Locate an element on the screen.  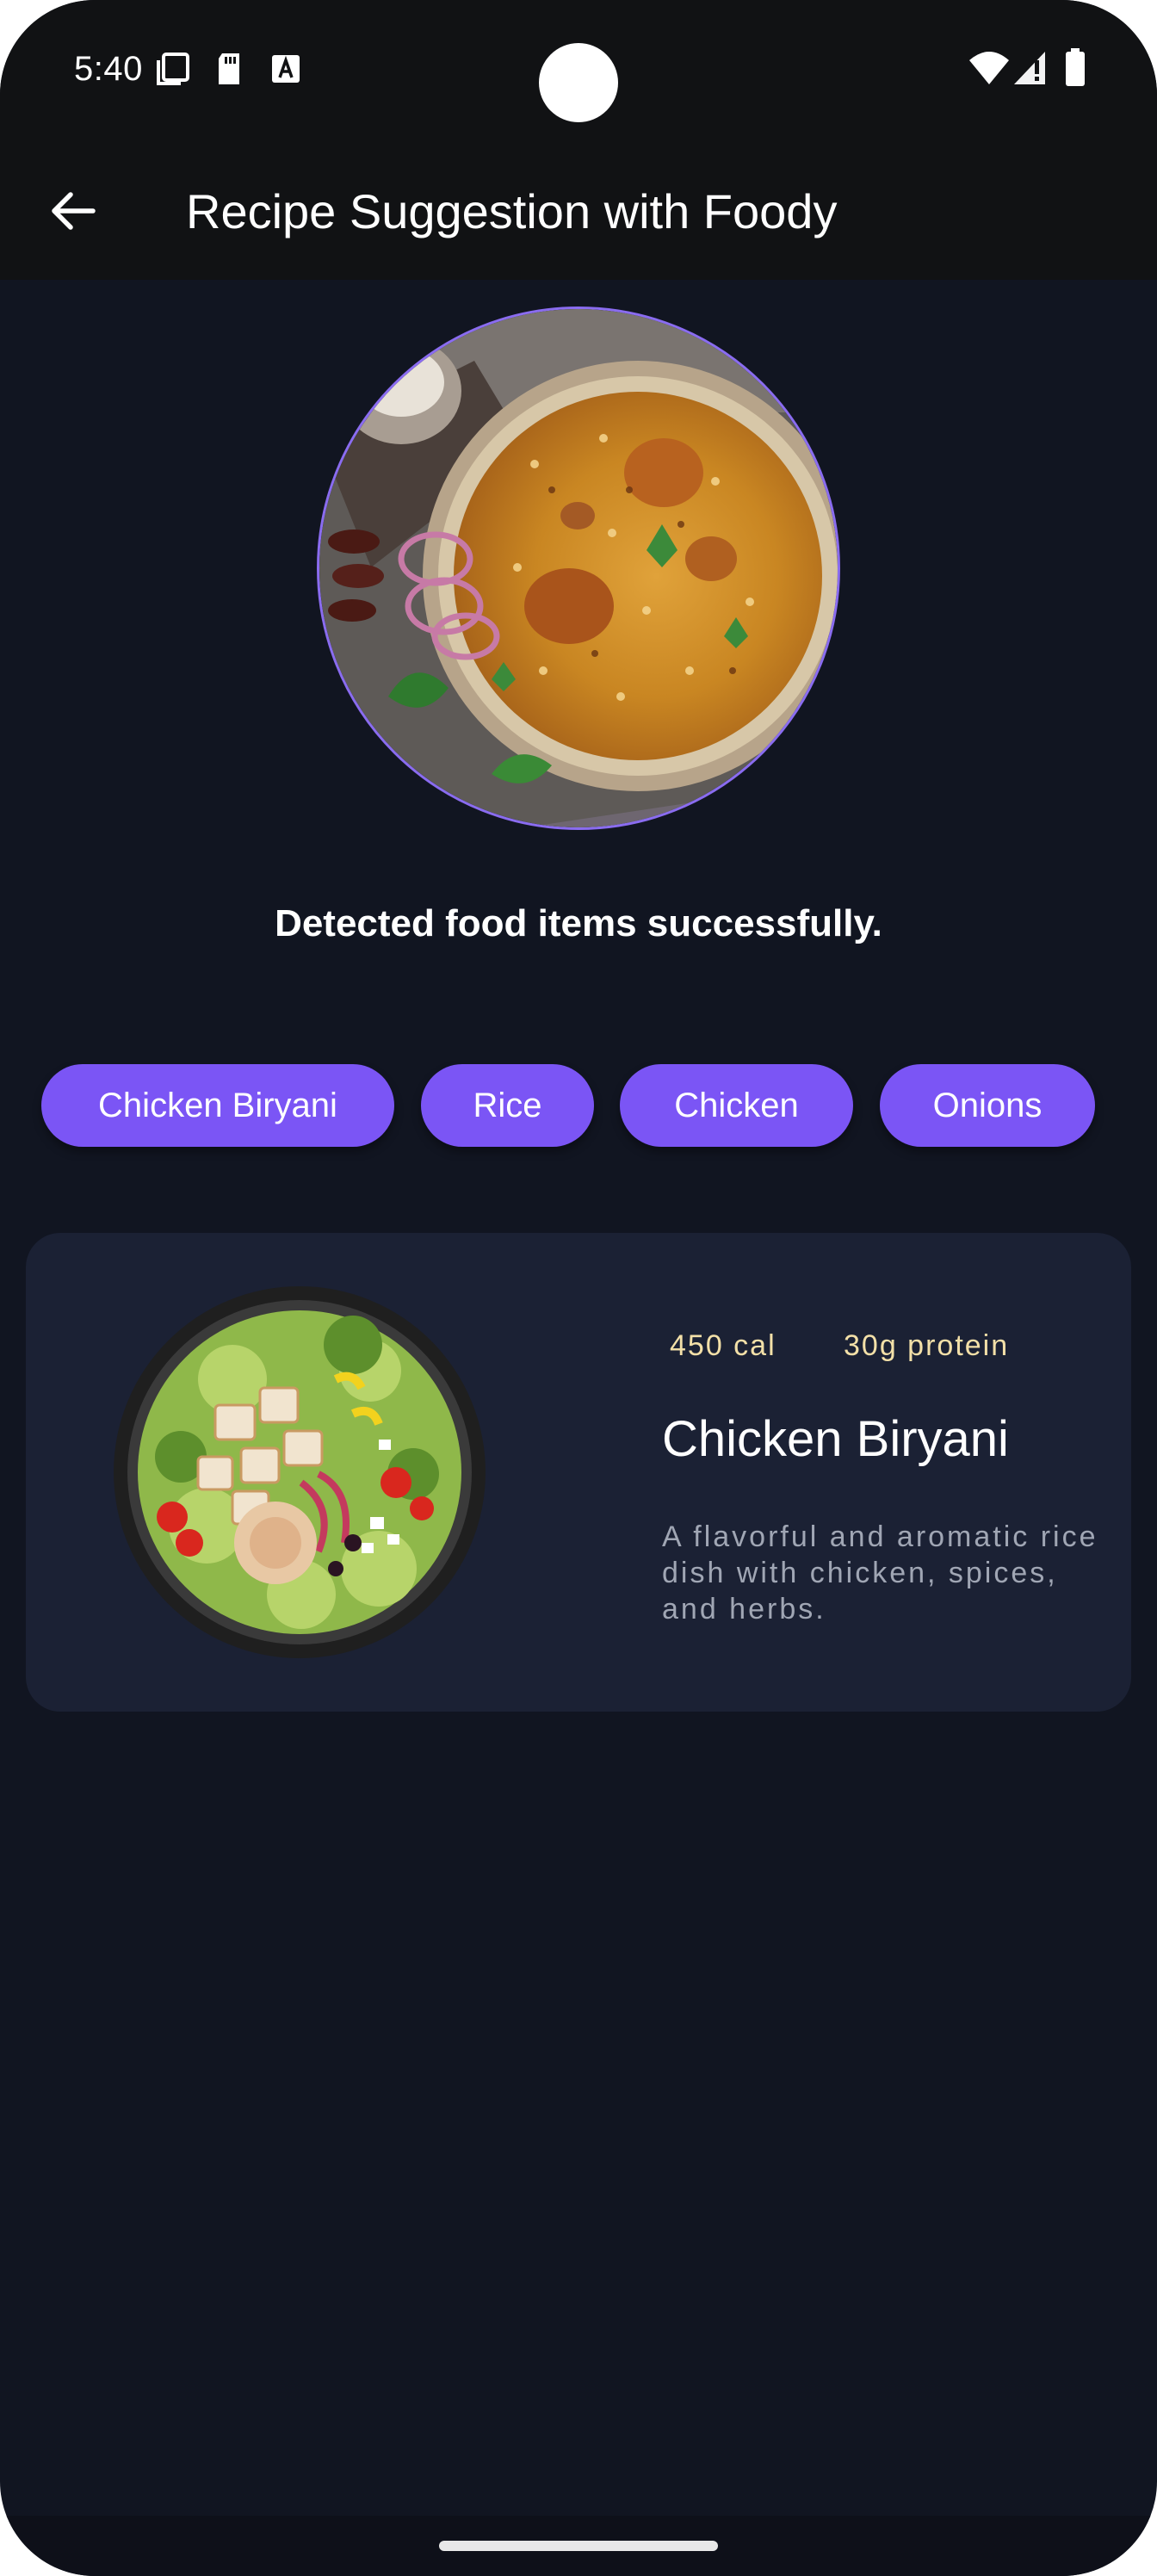
back-button is located at coordinates (73, 211).